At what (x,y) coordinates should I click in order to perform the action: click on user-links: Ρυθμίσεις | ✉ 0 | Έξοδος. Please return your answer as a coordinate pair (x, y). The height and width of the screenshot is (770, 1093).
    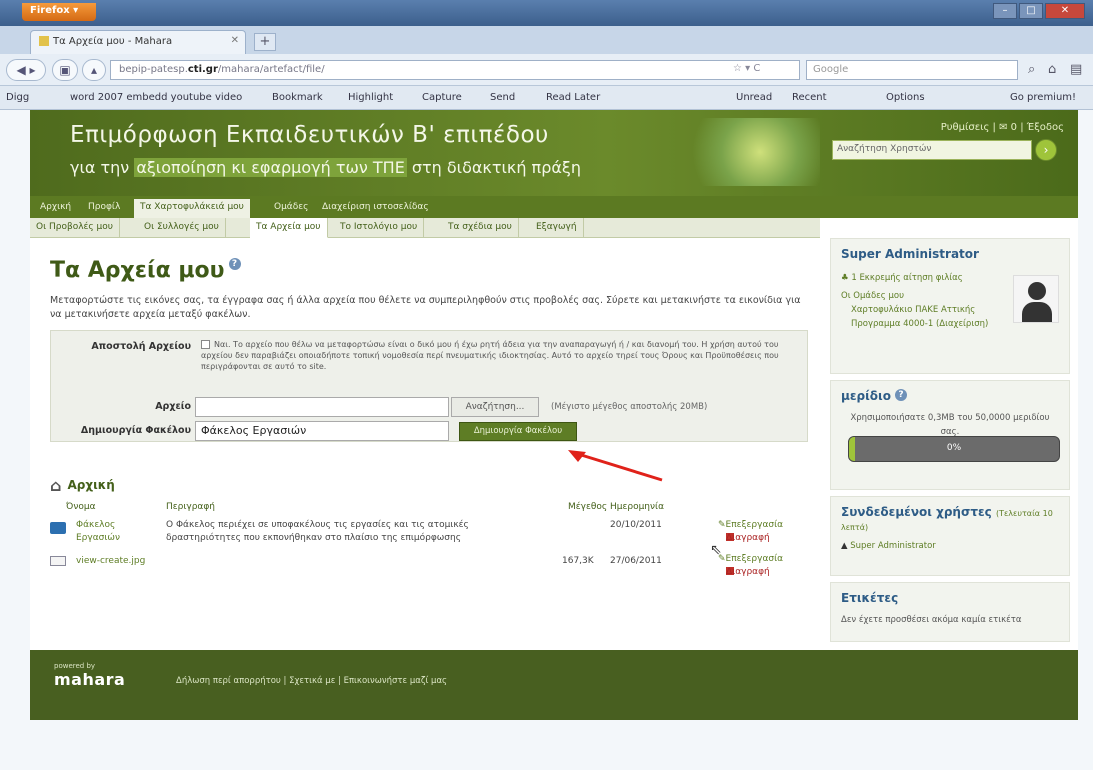
    Looking at the image, I should click on (1002, 127).